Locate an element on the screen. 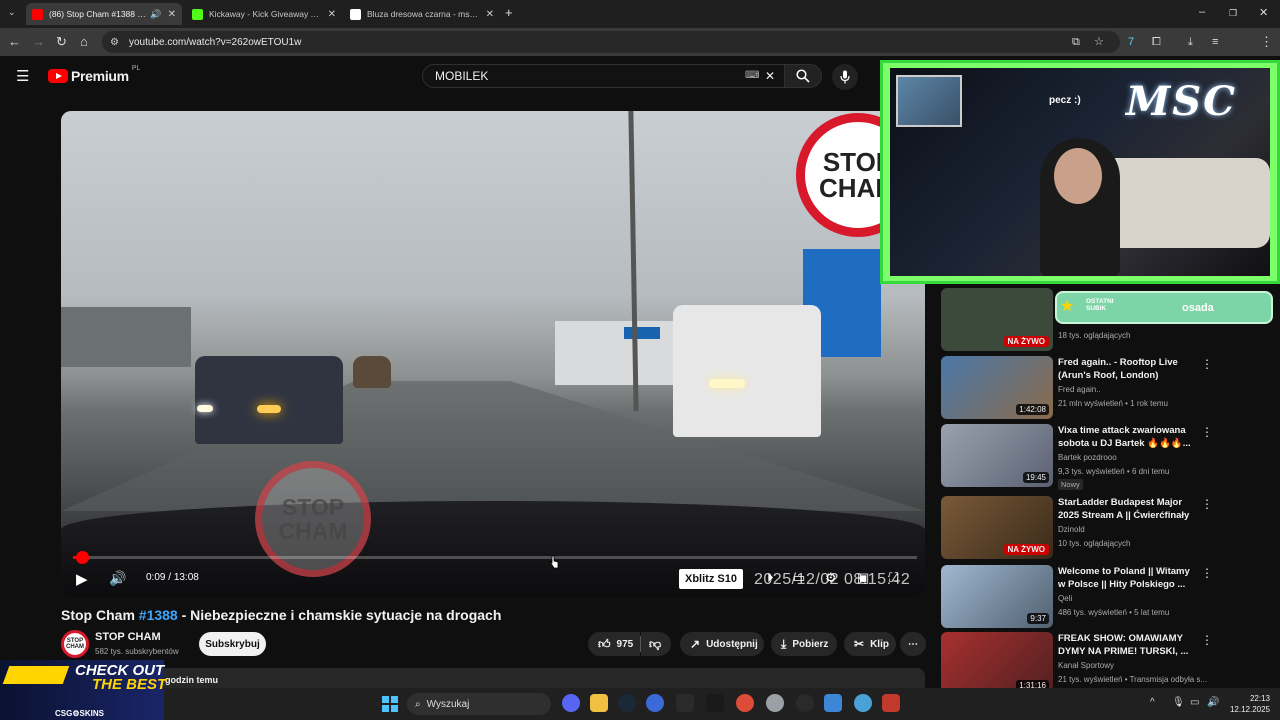  tab-bluza: Bluza dresowa czarna - msc_d ✕ is located at coordinates (422, 14).